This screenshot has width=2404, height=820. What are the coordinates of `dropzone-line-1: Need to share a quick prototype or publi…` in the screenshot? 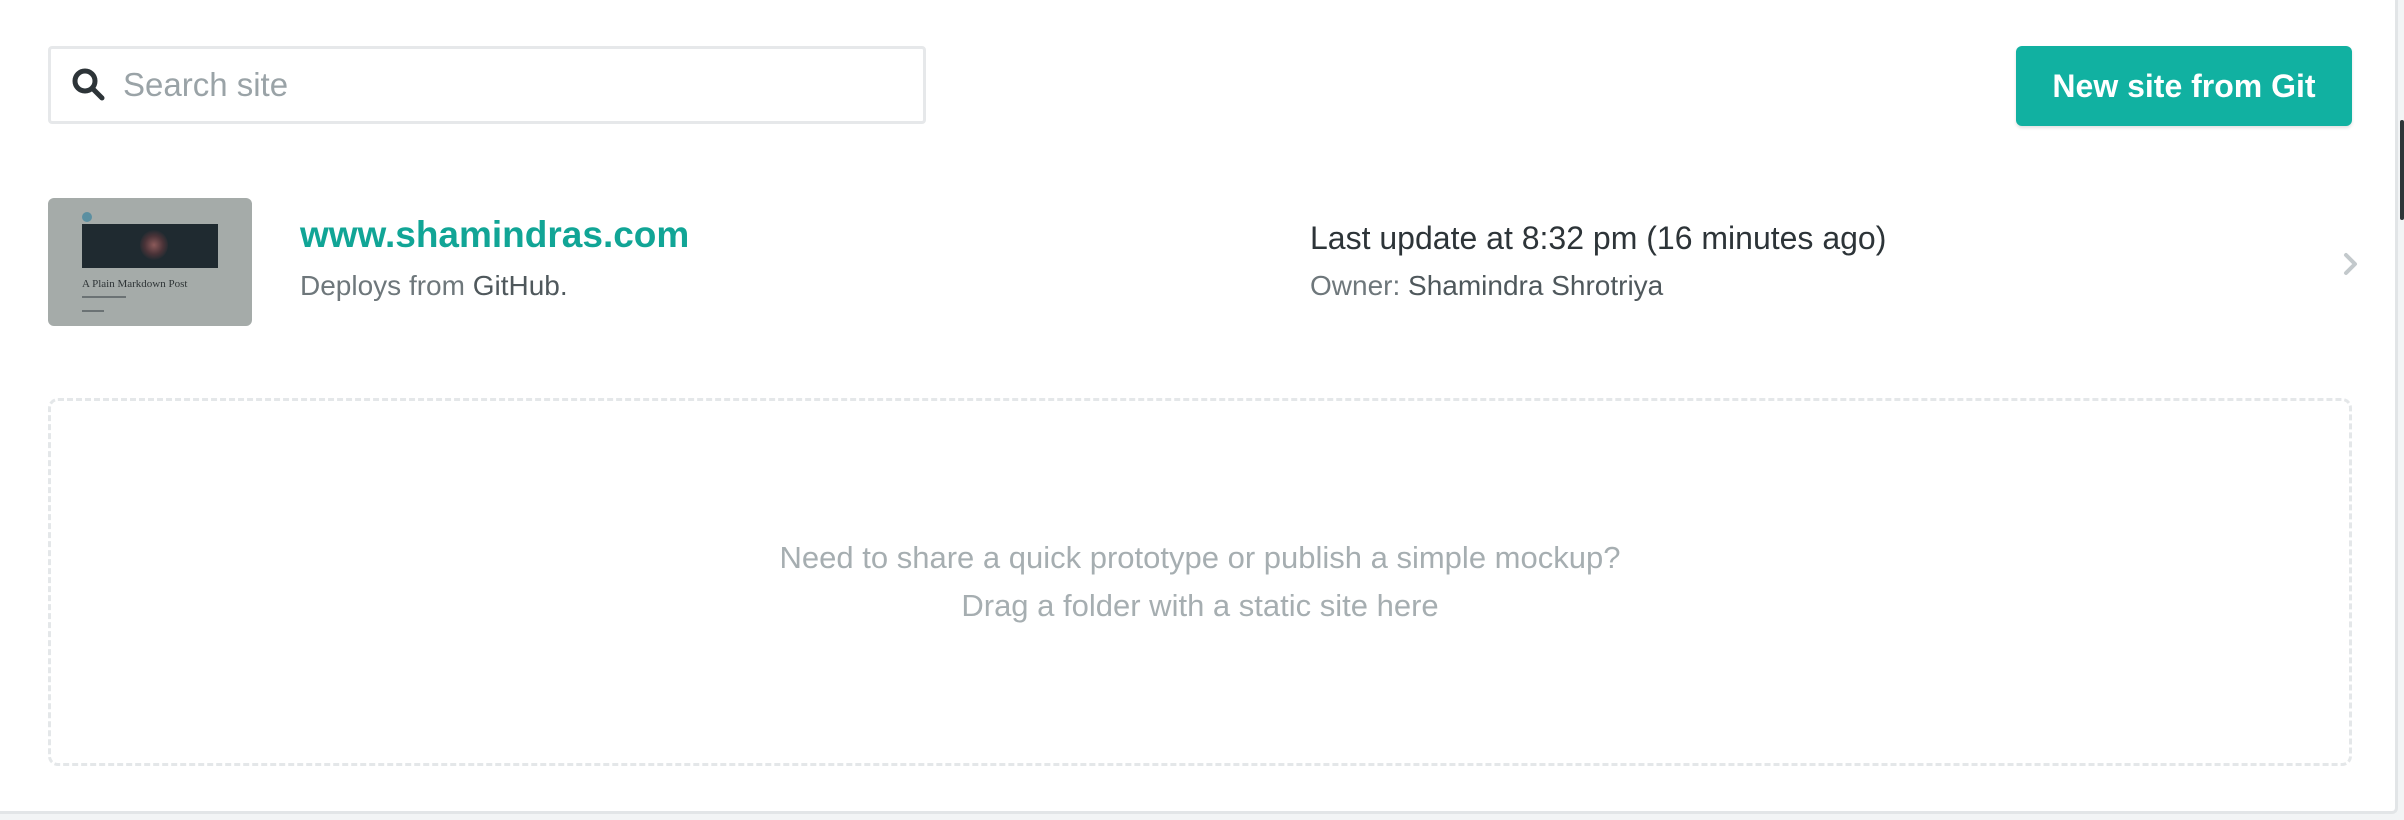 It's located at (1200, 557).